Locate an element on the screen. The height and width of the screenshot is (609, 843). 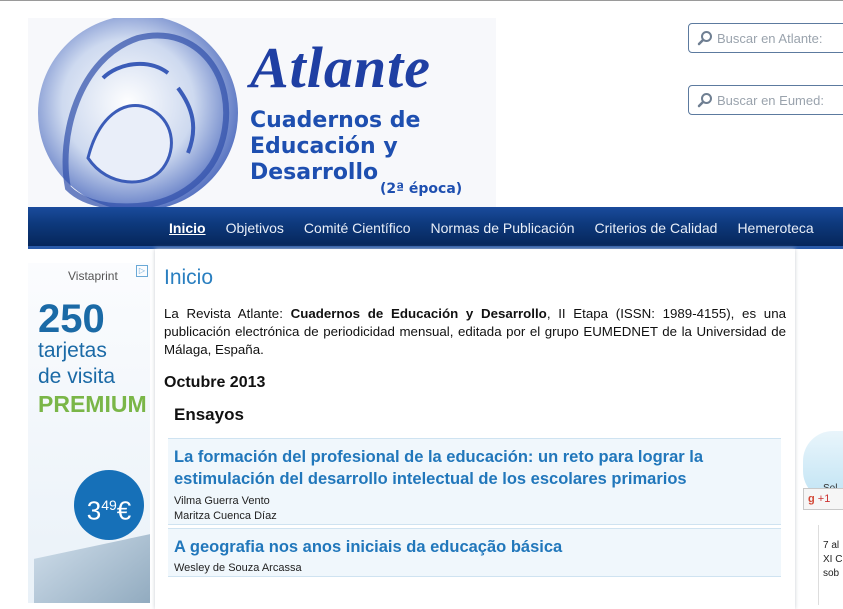
section-heading: Ensayos is located at coordinates (209, 414).